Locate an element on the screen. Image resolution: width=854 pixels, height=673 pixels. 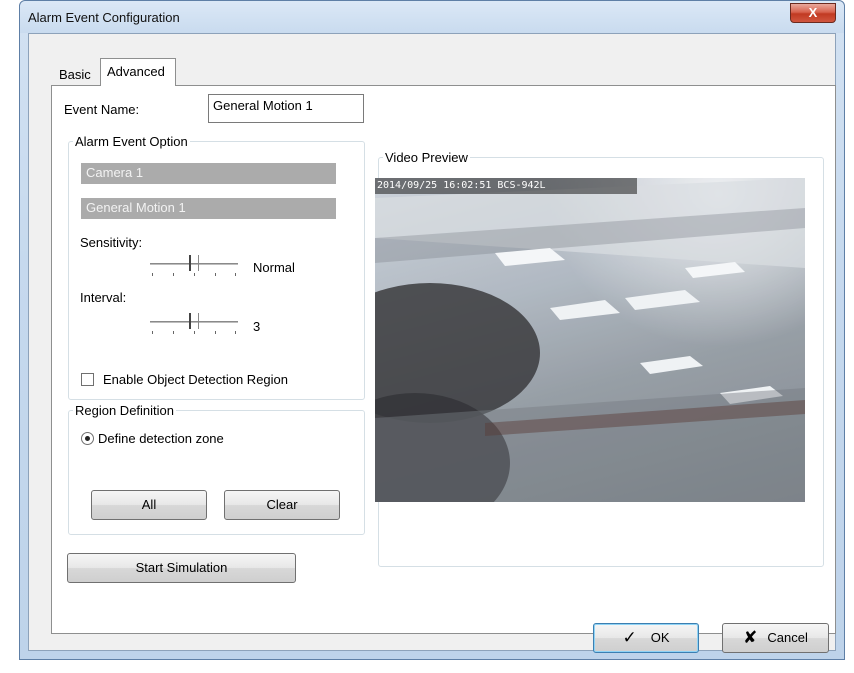
event-name-label: Event Name: is located at coordinates (102, 109).